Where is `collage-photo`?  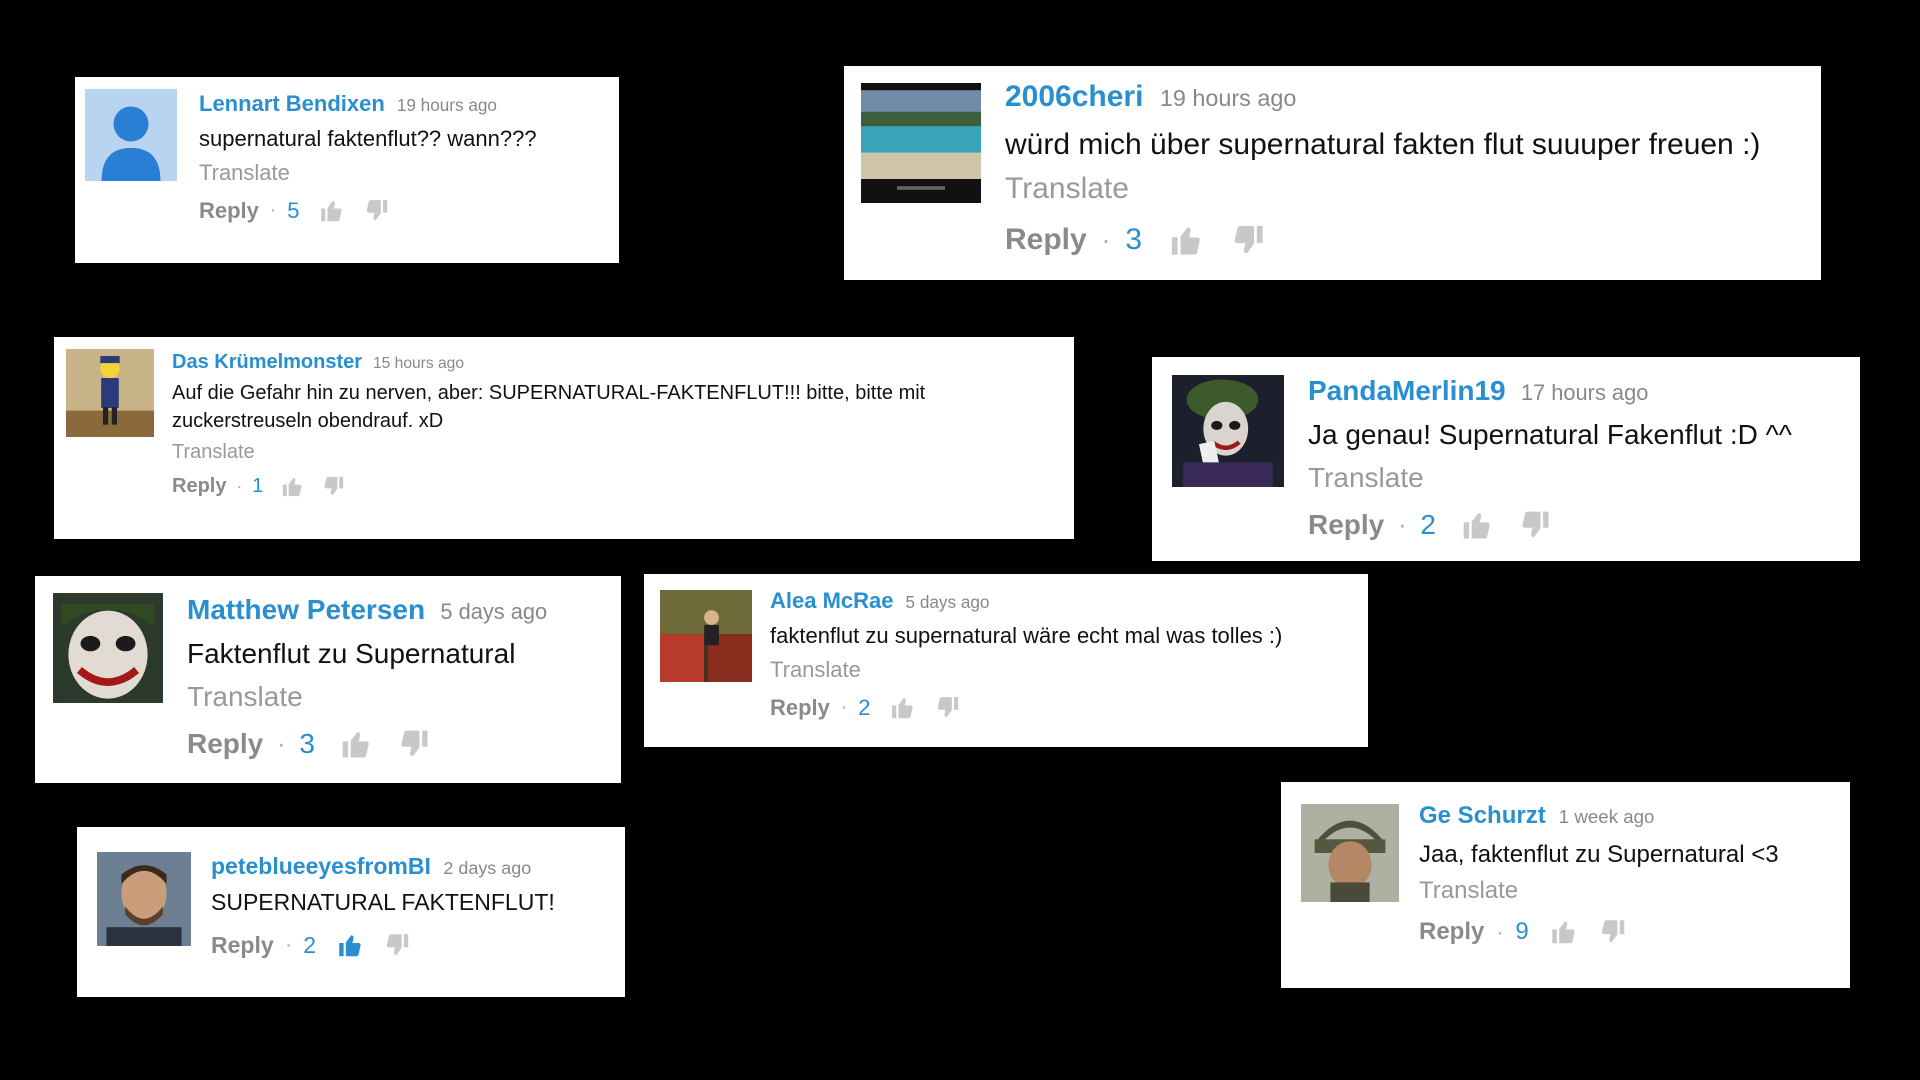 collage-photo is located at coordinates (706, 636).